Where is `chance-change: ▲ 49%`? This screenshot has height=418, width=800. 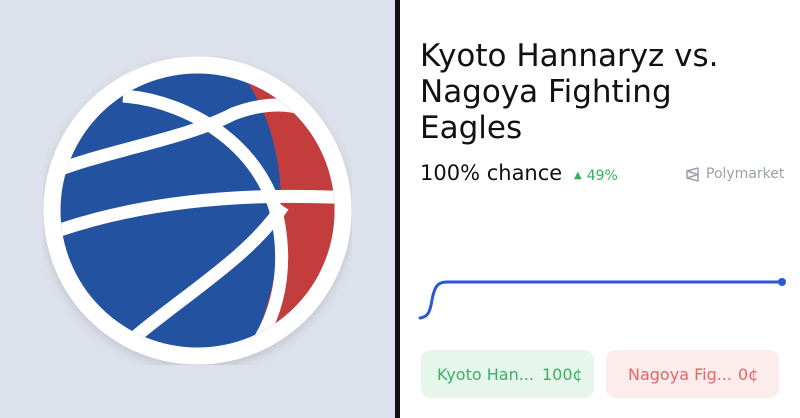 chance-change: ▲ 49% is located at coordinates (596, 176).